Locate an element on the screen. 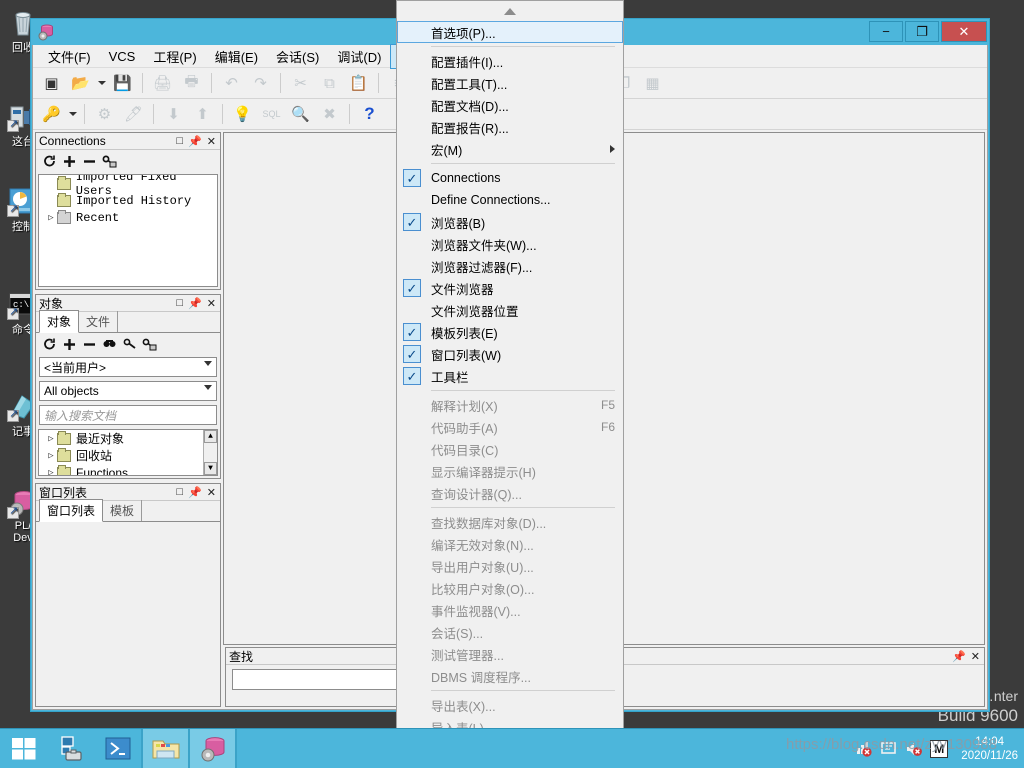  explain-plan-icon: 💡 is located at coordinates (242, 114).